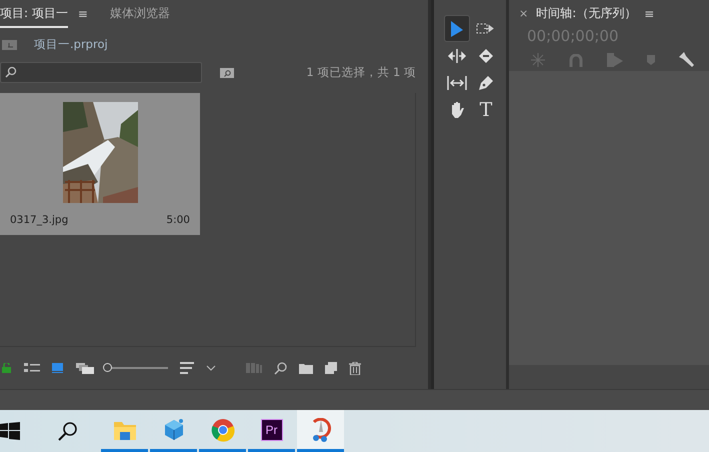 The image size is (709, 452). I want to click on arrow-pointer-icon, so click(457, 29).